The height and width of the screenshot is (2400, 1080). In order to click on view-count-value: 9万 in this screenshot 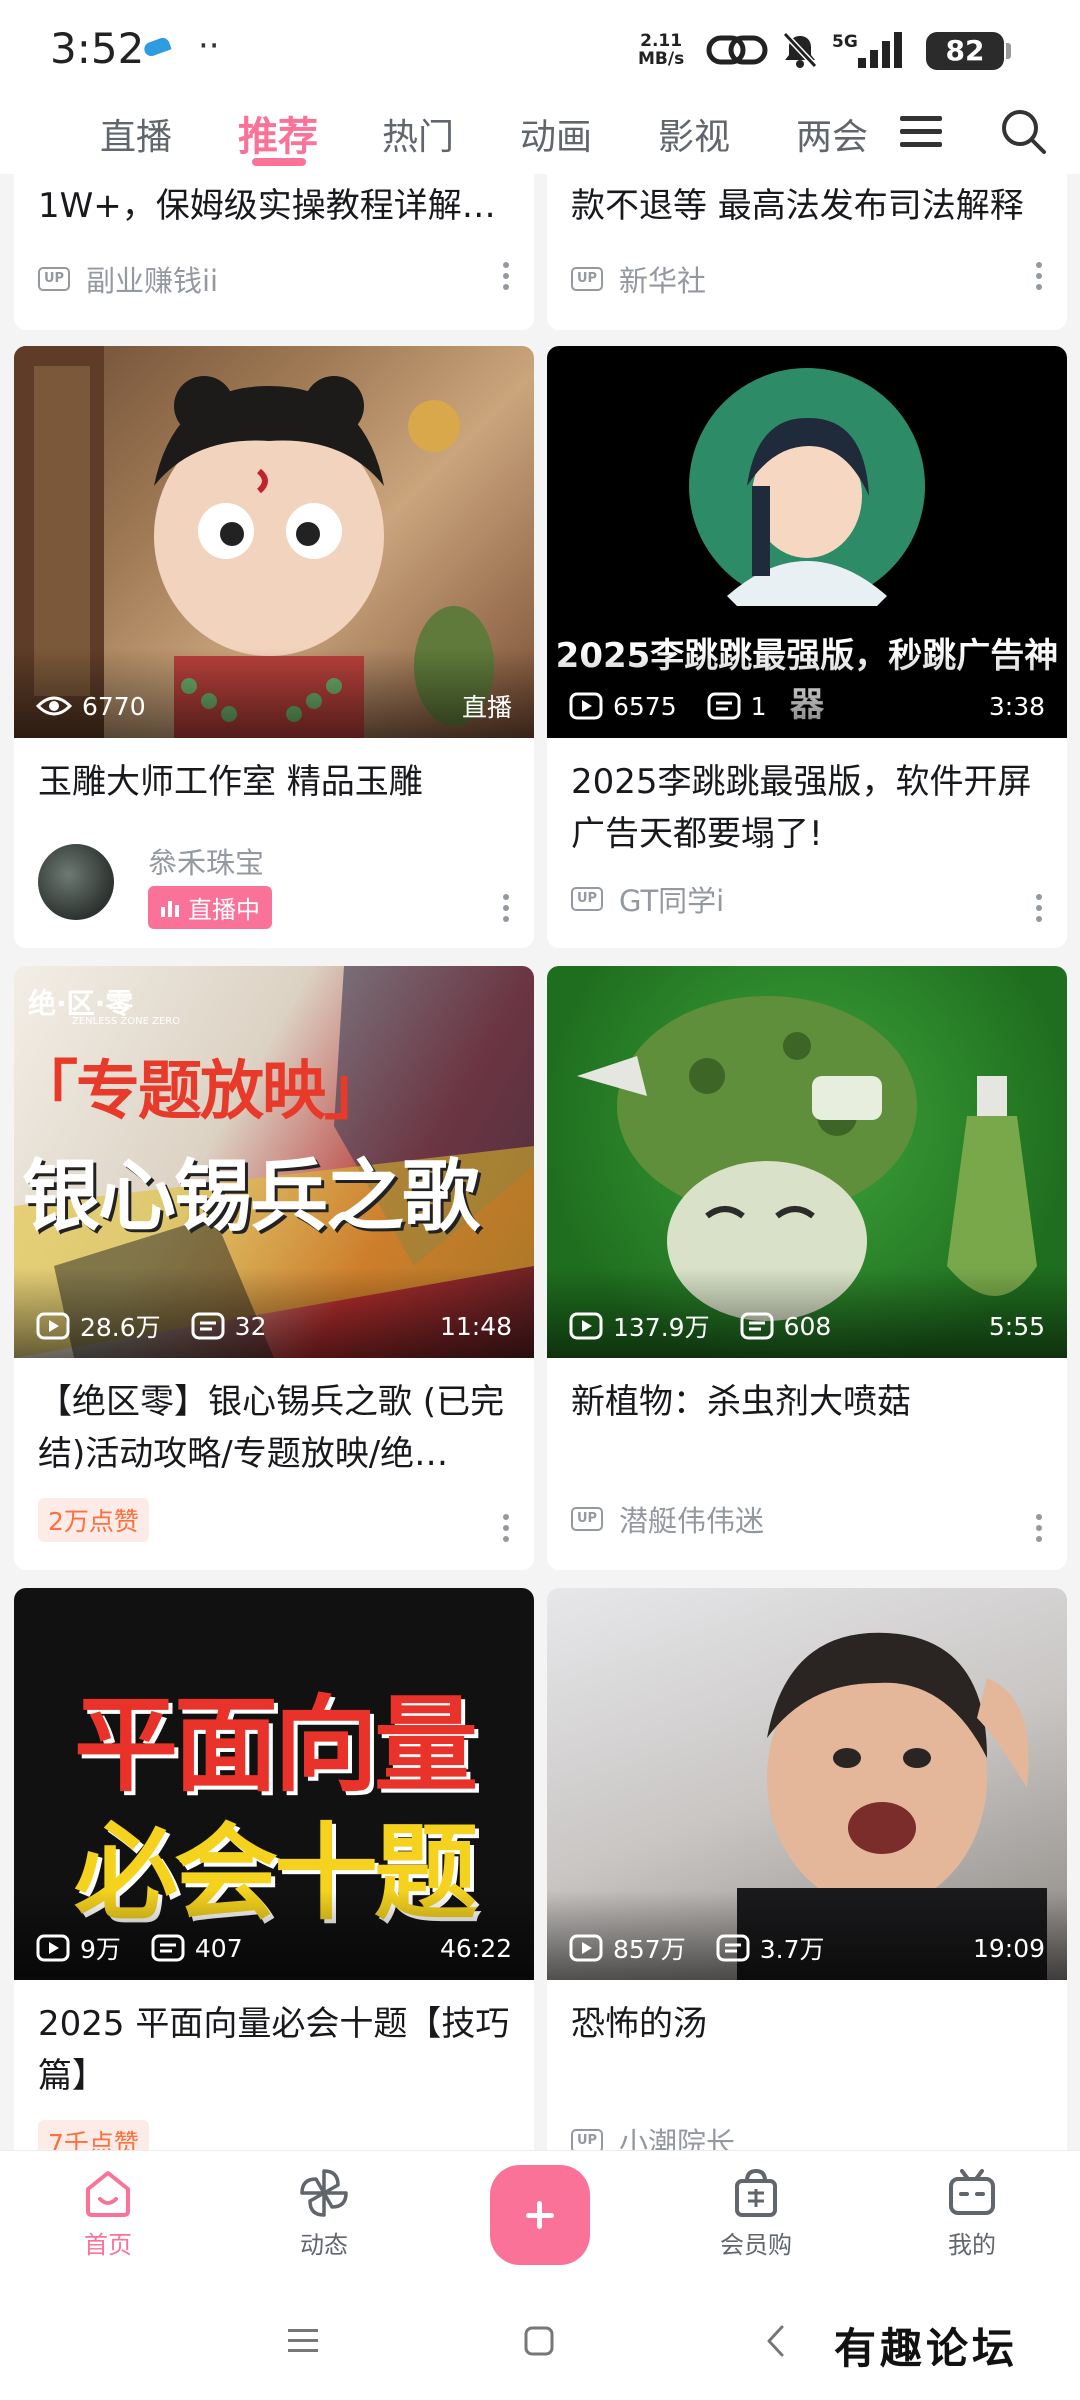, I will do `click(100, 1949)`.